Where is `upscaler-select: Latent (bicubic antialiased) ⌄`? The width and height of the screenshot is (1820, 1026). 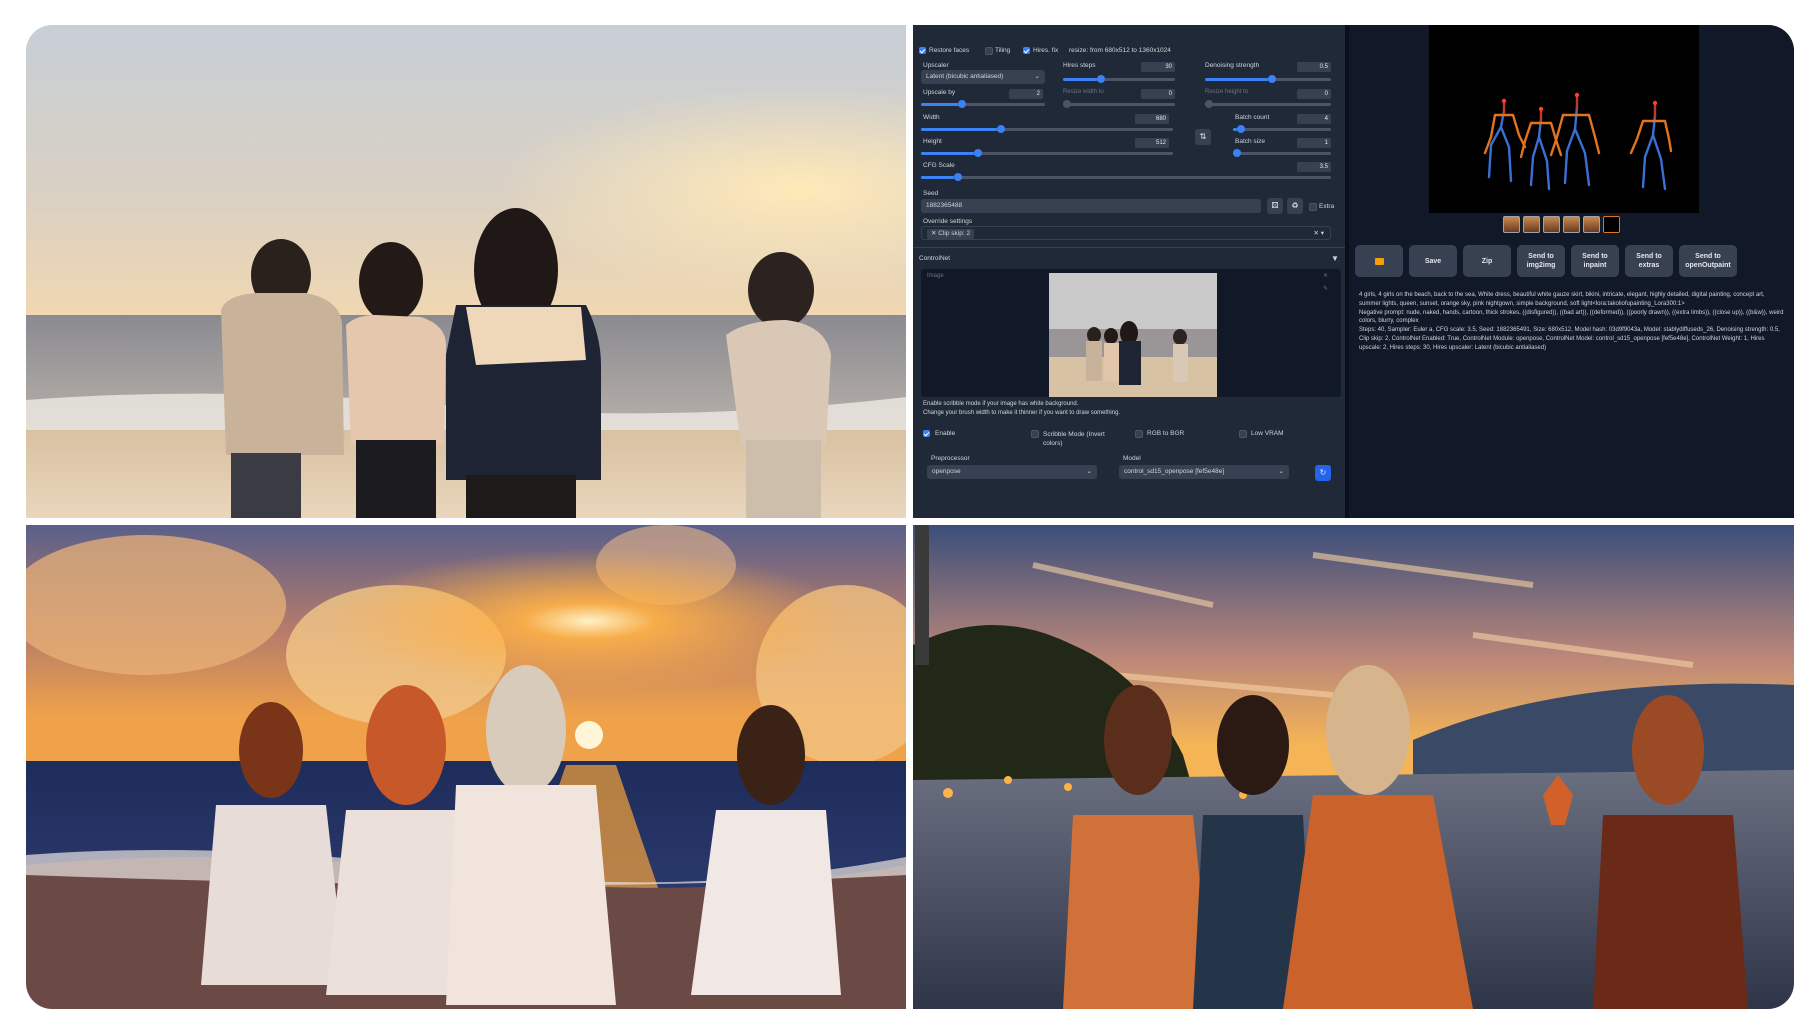
upscaler-select: Latent (bicubic antialiased) ⌄ is located at coordinates (983, 77).